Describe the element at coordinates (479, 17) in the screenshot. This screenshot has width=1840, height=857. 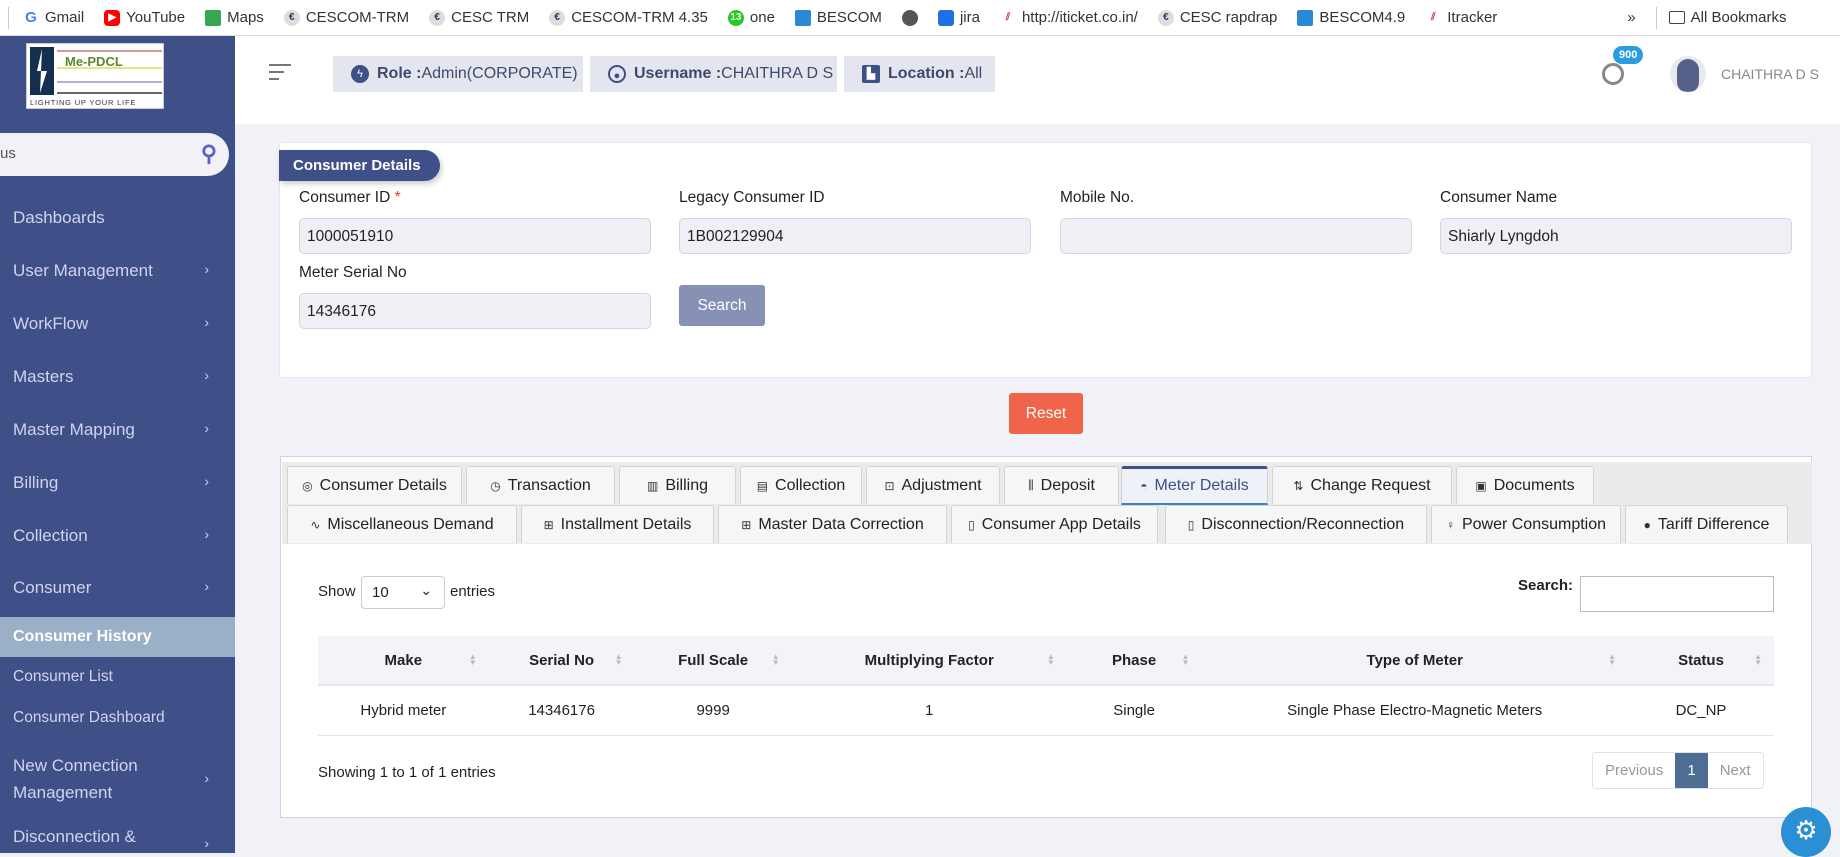
I see `bookmark-cesc-trm: € CESC TRM` at that location.